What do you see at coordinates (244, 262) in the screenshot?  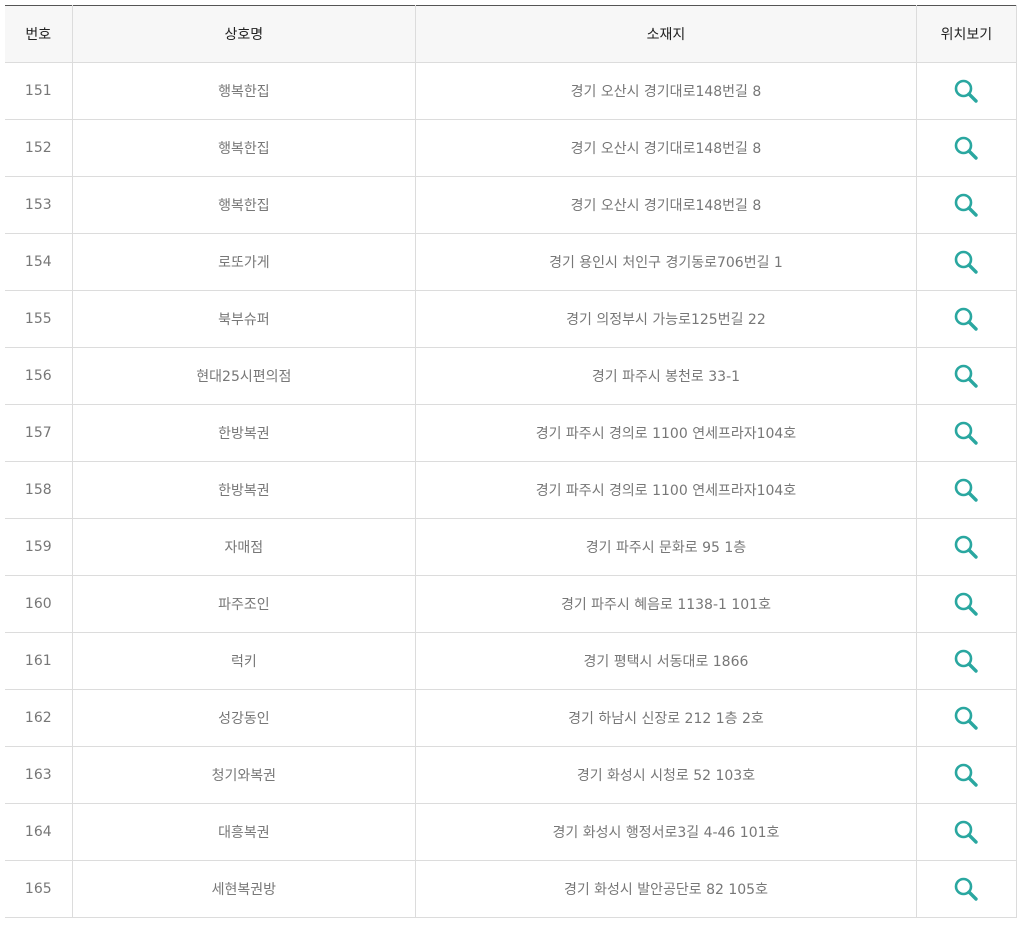 I see `row-store-name: 로또가게` at bounding box center [244, 262].